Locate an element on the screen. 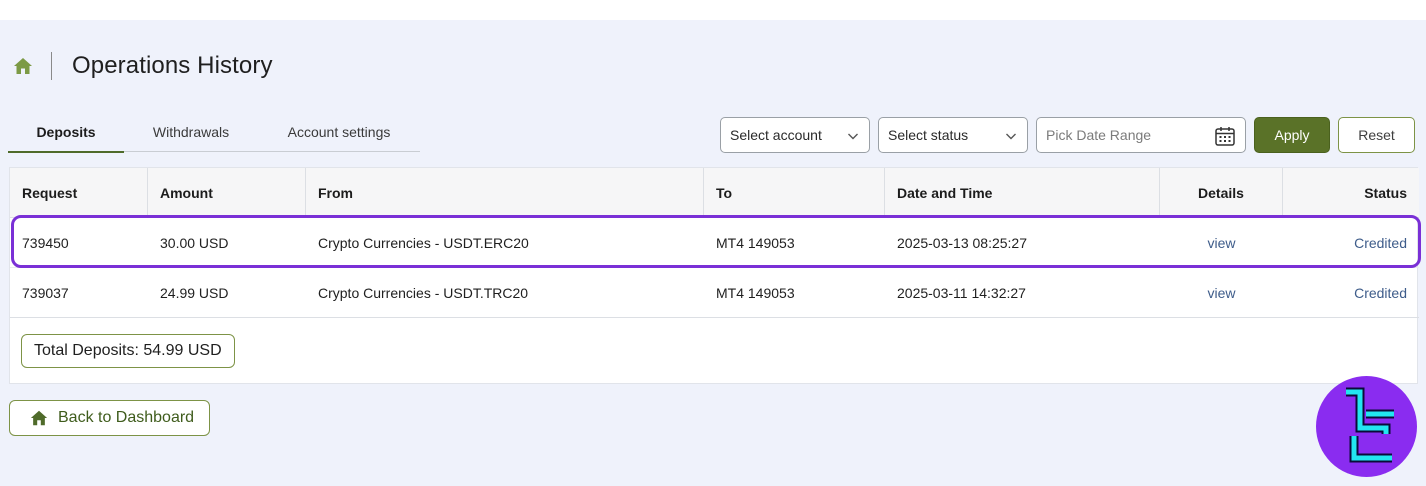 The height and width of the screenshot is (486, 1426). header-divider is located at coordinates (51, 66).